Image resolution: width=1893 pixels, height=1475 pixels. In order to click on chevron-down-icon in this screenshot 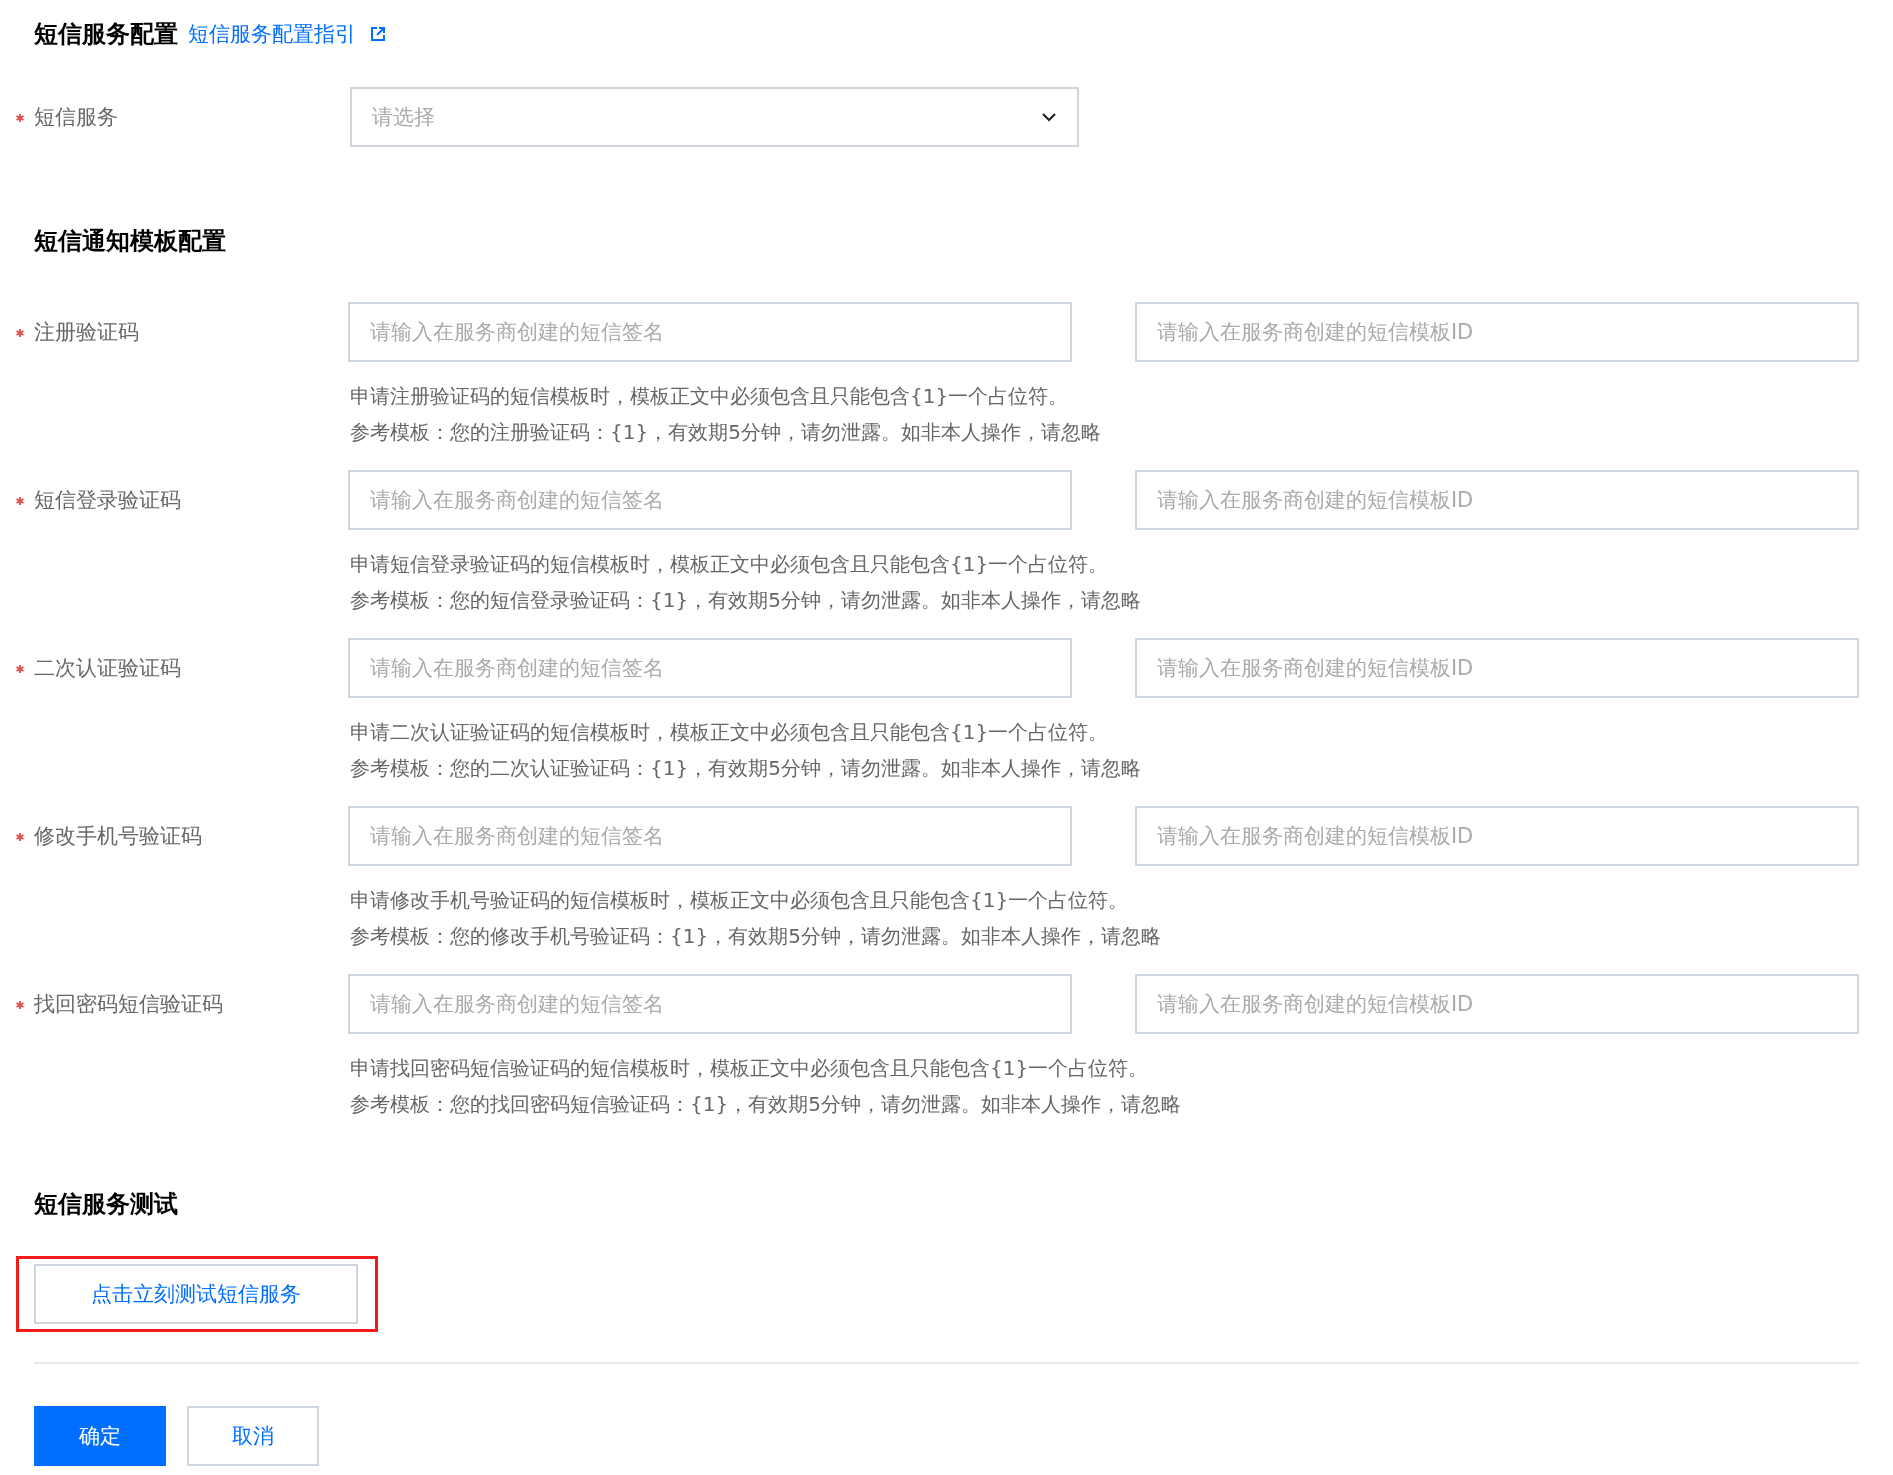, I will do `click(1049, 117)`.